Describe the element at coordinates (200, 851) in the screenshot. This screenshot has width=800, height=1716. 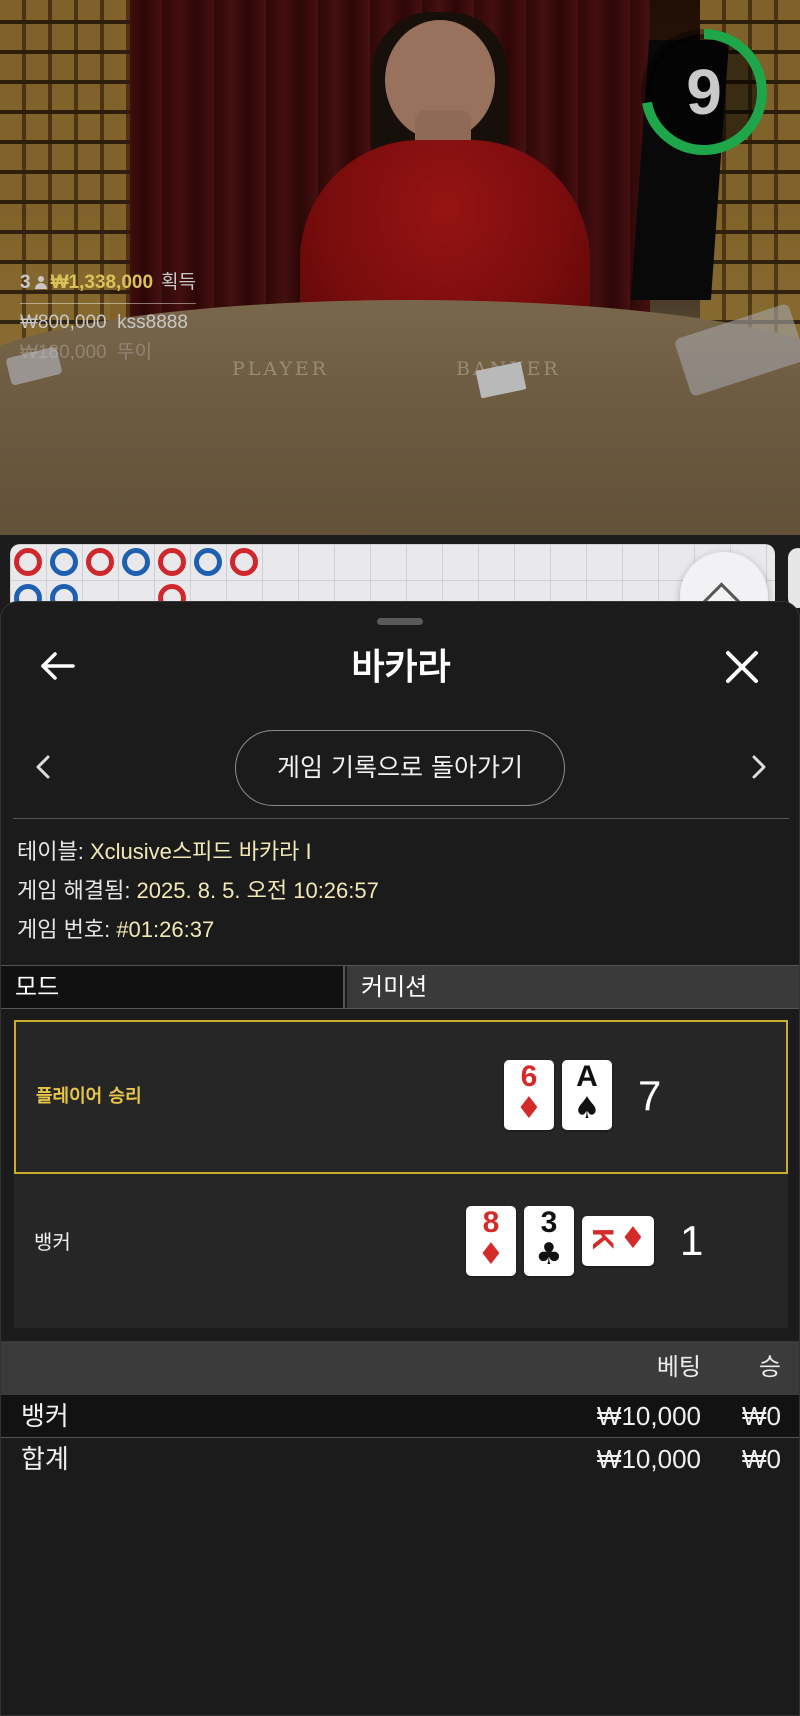
I see `table-value: Xclusive스피드 바카라 I` at that location.